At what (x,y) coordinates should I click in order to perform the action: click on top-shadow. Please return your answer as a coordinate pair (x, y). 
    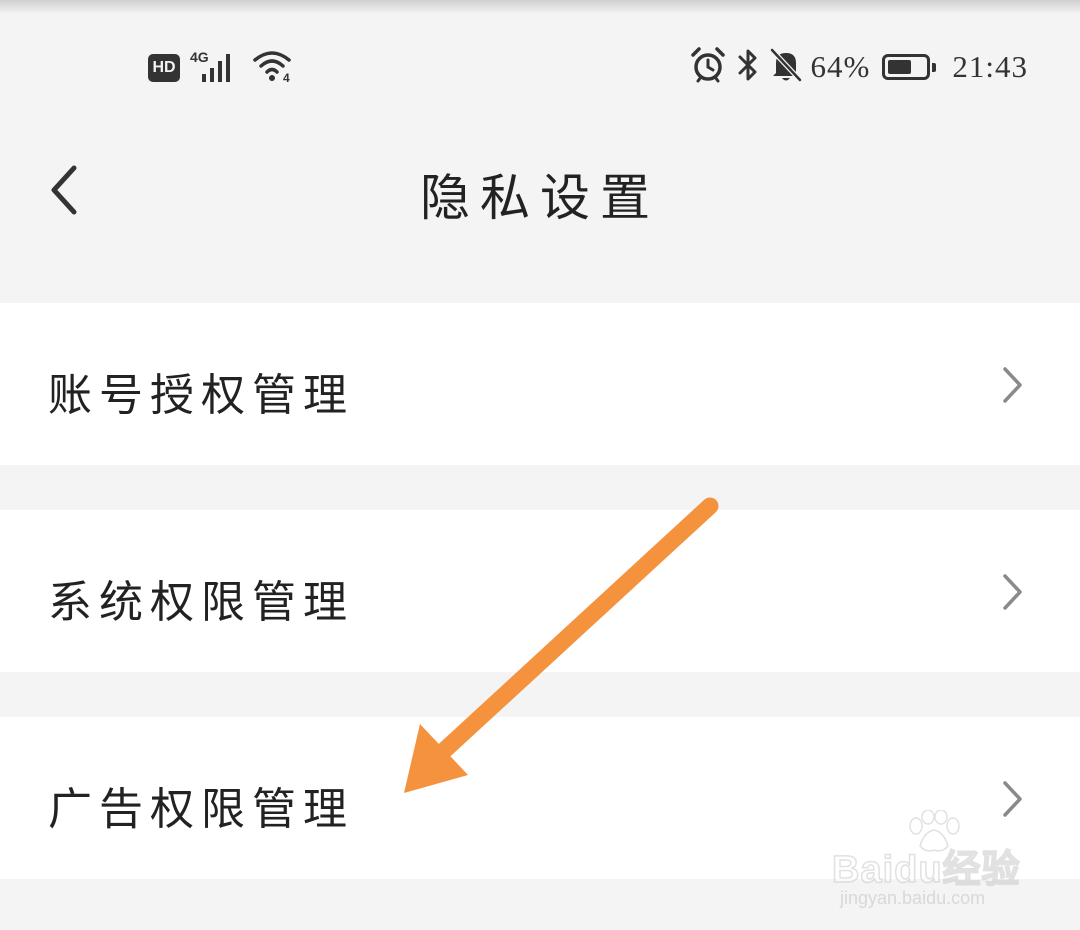
    Looking at the image, I should click on (540, 7).